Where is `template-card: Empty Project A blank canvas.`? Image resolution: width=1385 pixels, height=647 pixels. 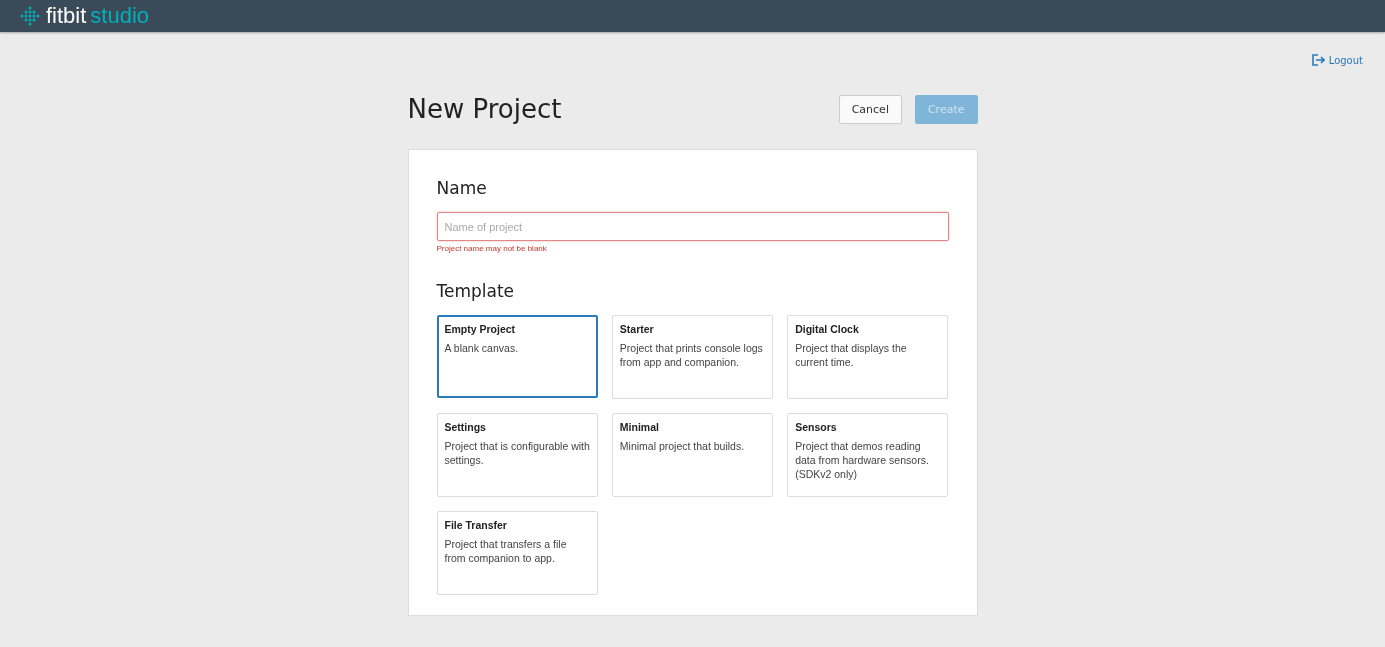
template-card: Empty Project A blank canvas. is located at coordinates (517, 356).